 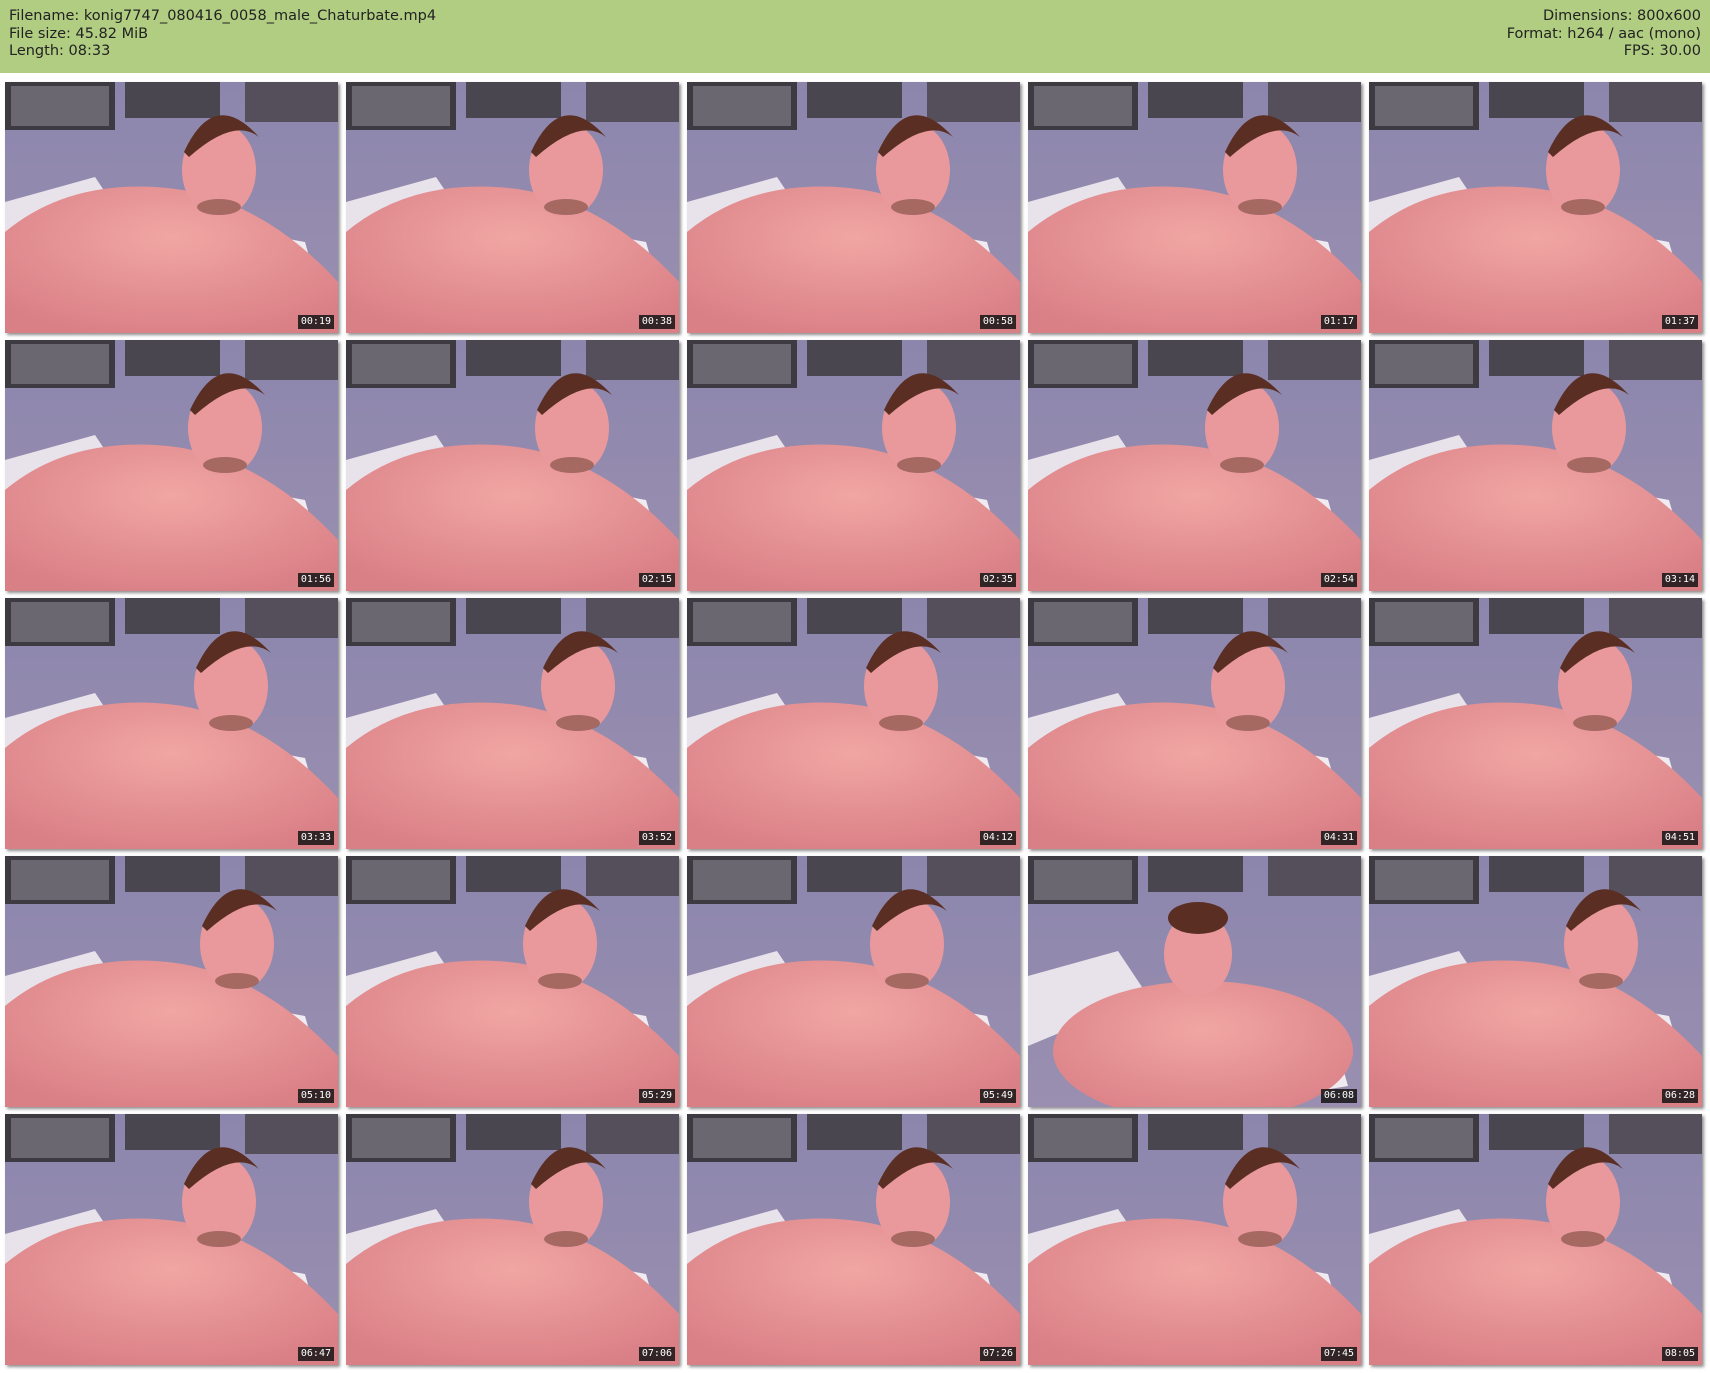 I want to click on video-thumbnail: 00:58, so click(x=853, y=207).